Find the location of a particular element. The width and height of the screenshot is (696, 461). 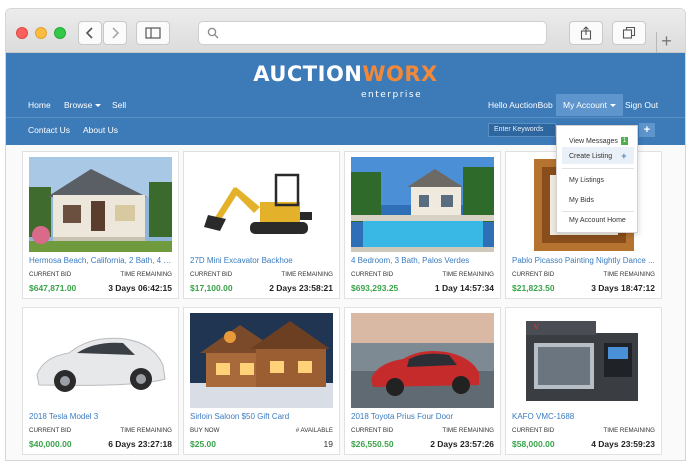

search-plus-button: + is located at coordinates (647, 130).